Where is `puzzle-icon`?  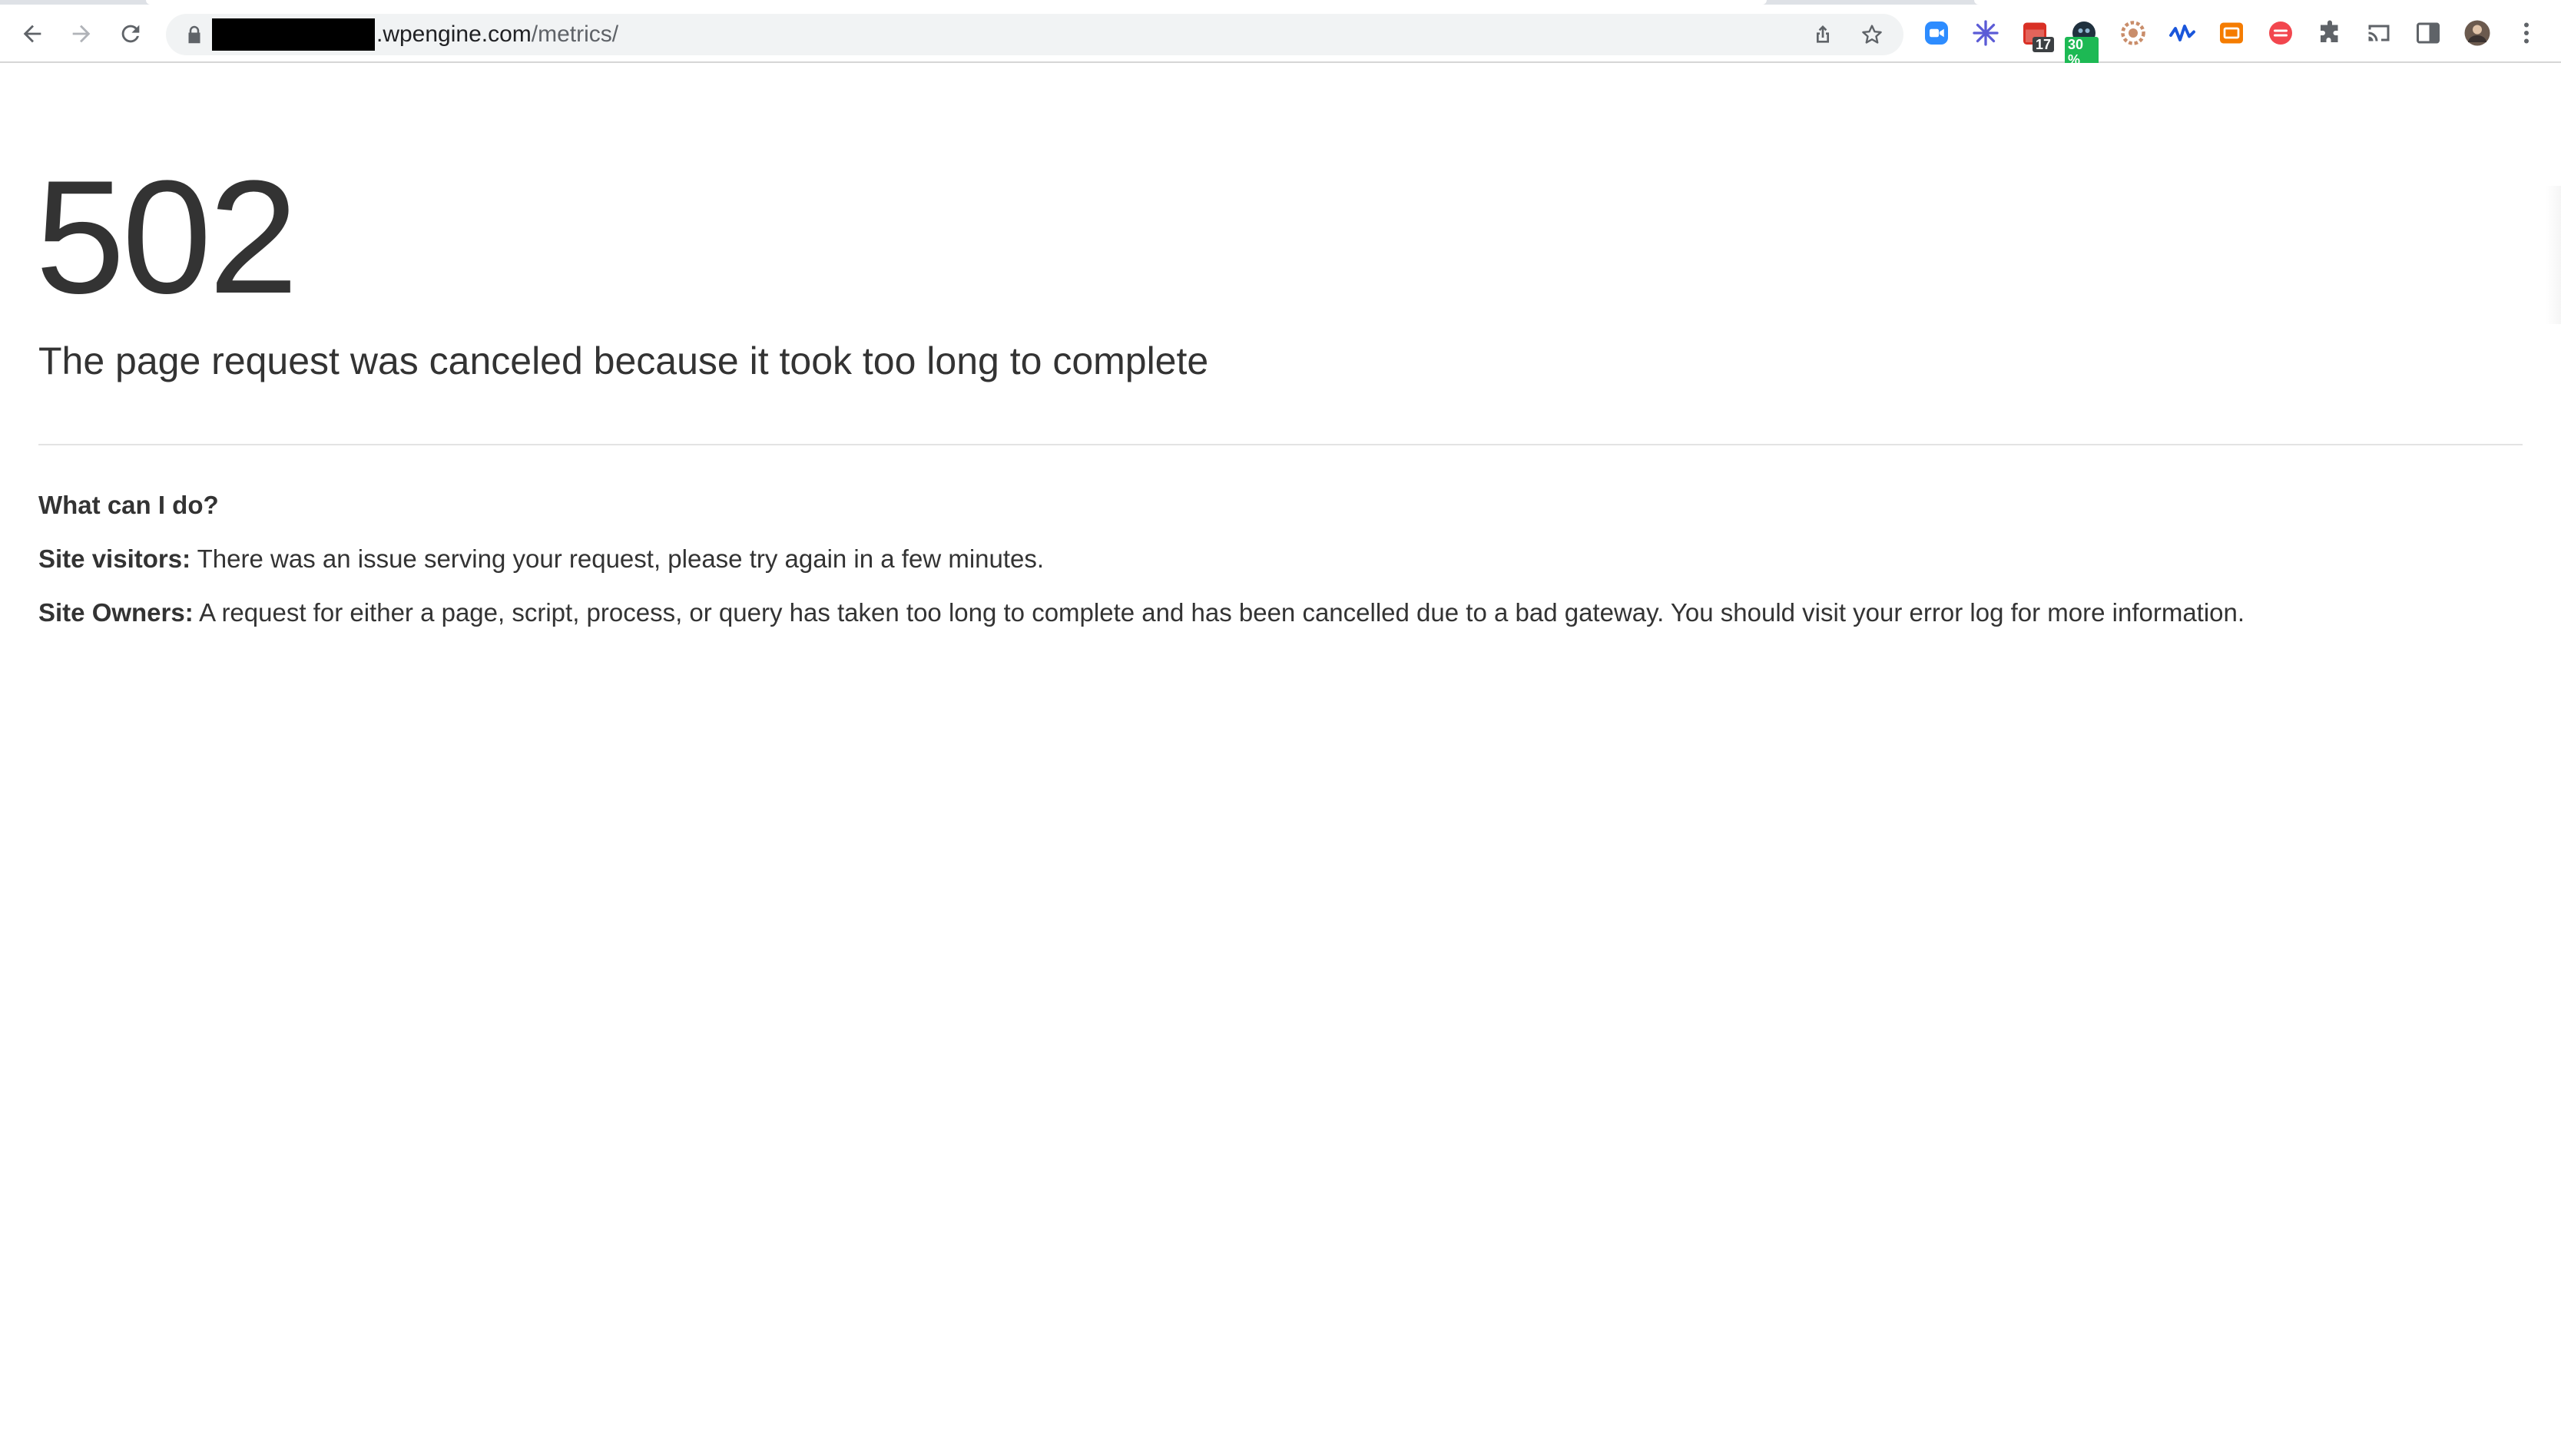 puzzle-icon is located at coordinates (2329, 31).